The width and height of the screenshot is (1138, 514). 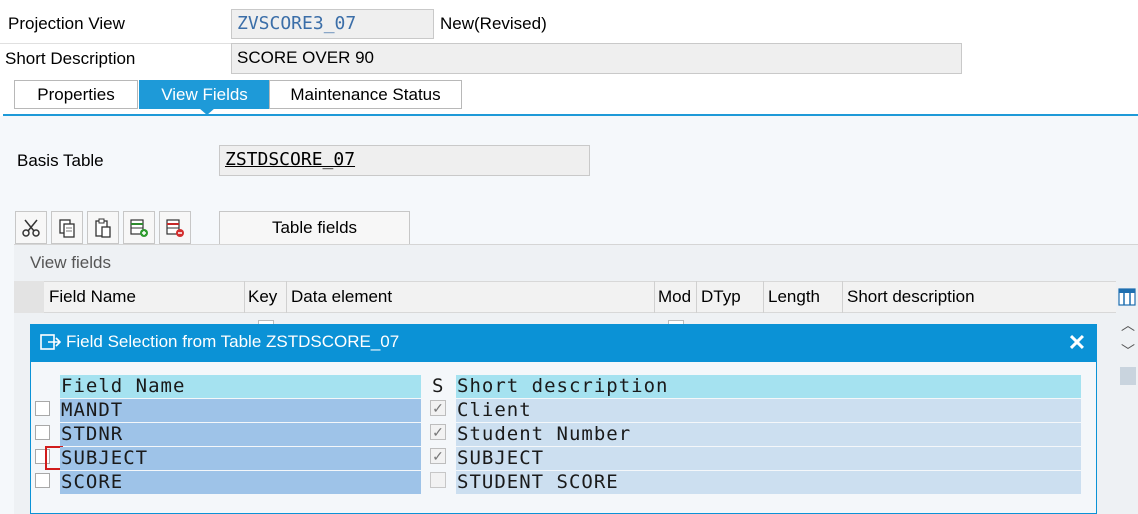 I want to click on scissors-icon, so click(x=31, y=228).